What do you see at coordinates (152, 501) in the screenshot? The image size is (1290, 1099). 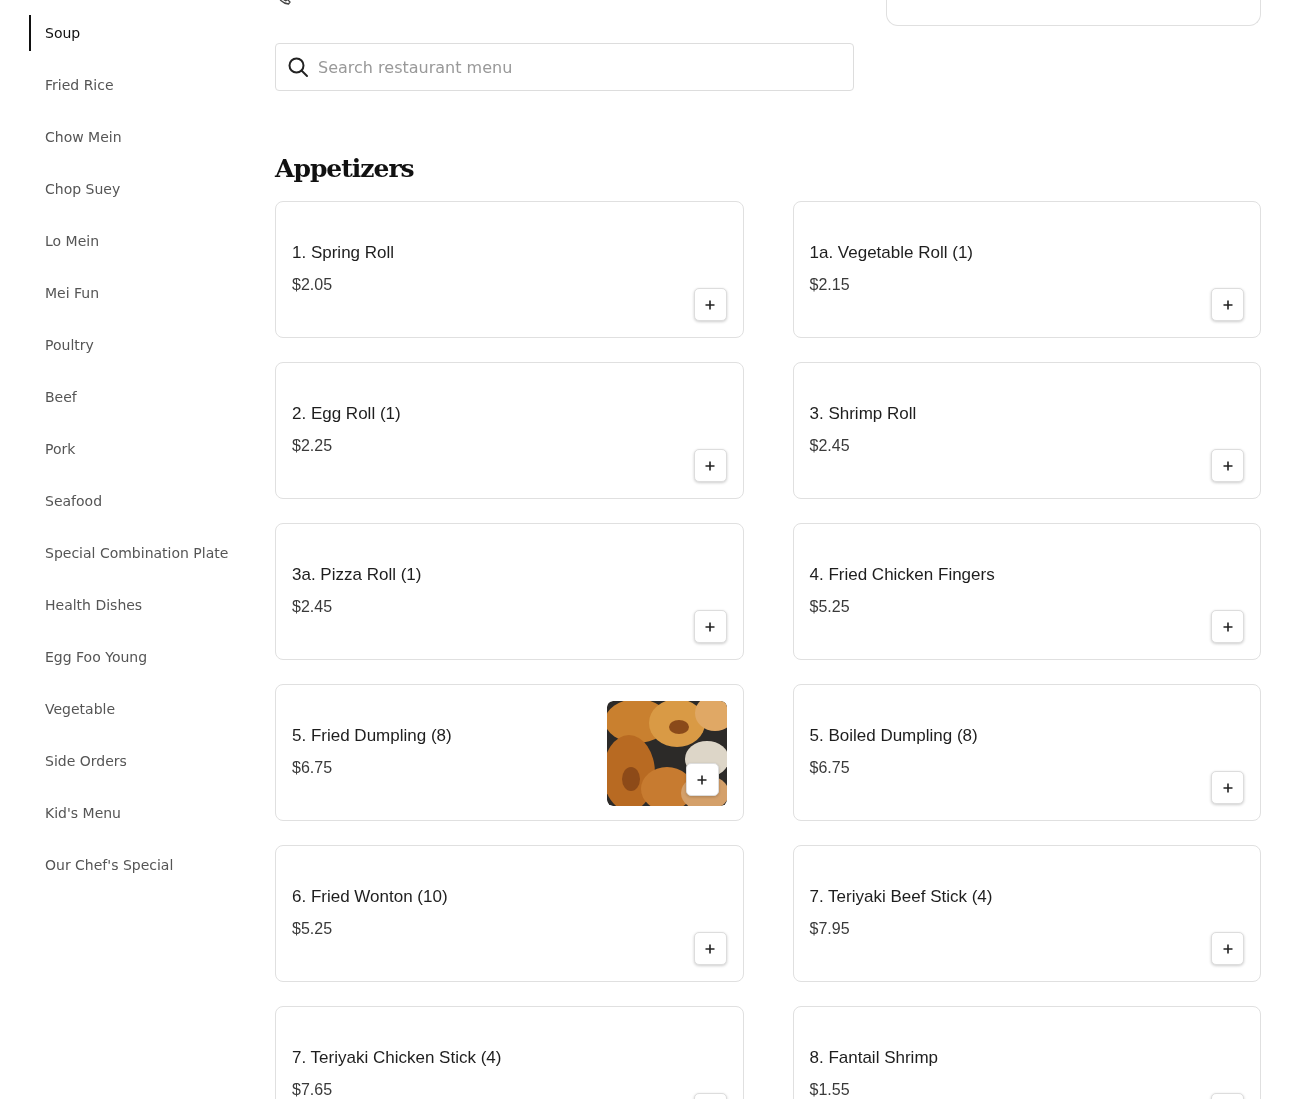 I see `category-link: Seafood` at bounding box center [152, 501].